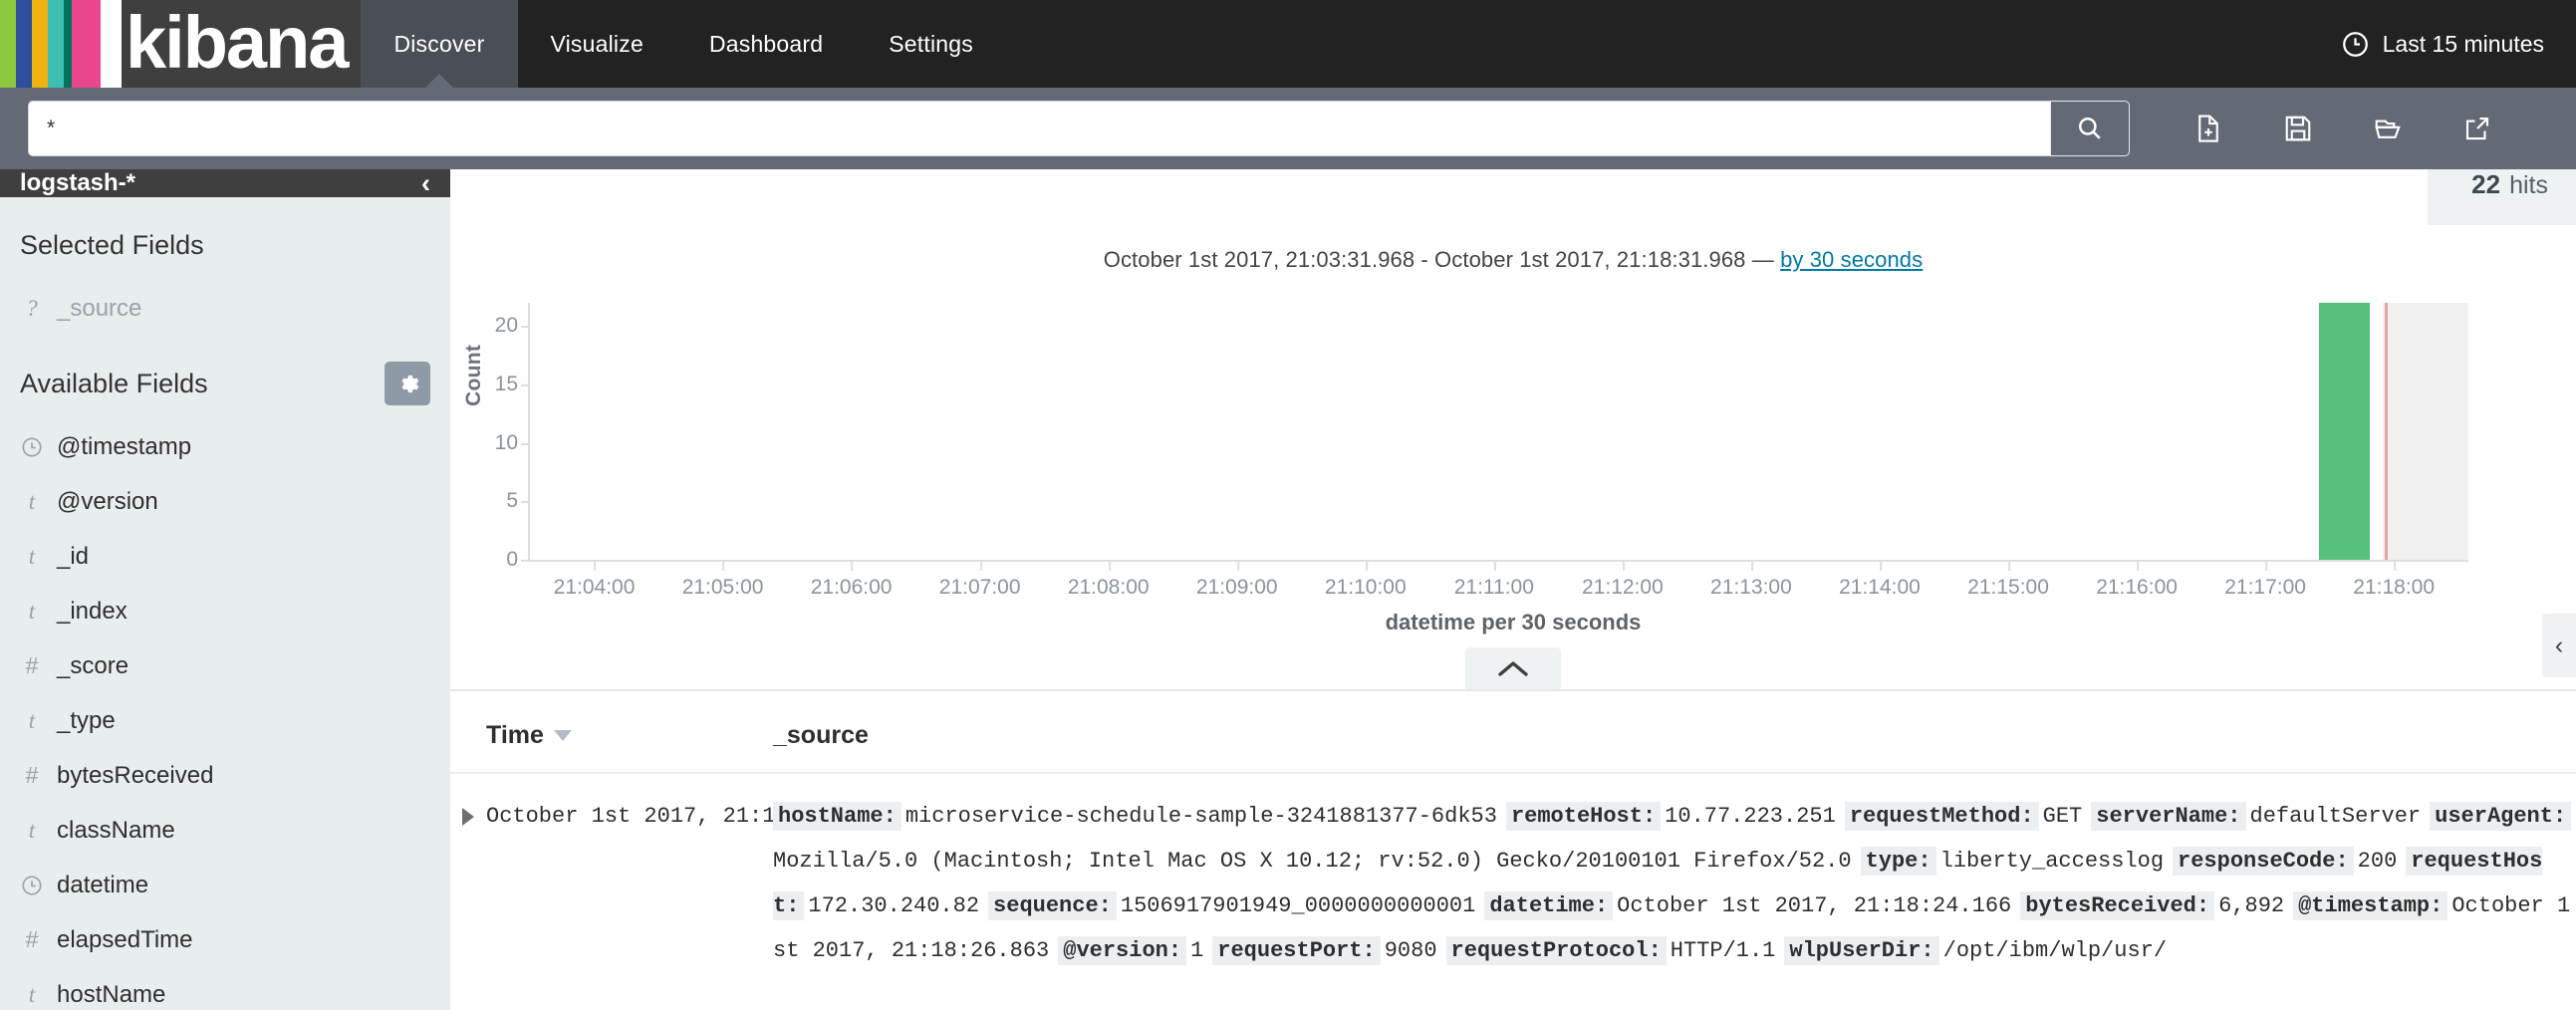 This screenshot has width=2576, height=1010. I want to click on query-bar, so click(1288, 128).